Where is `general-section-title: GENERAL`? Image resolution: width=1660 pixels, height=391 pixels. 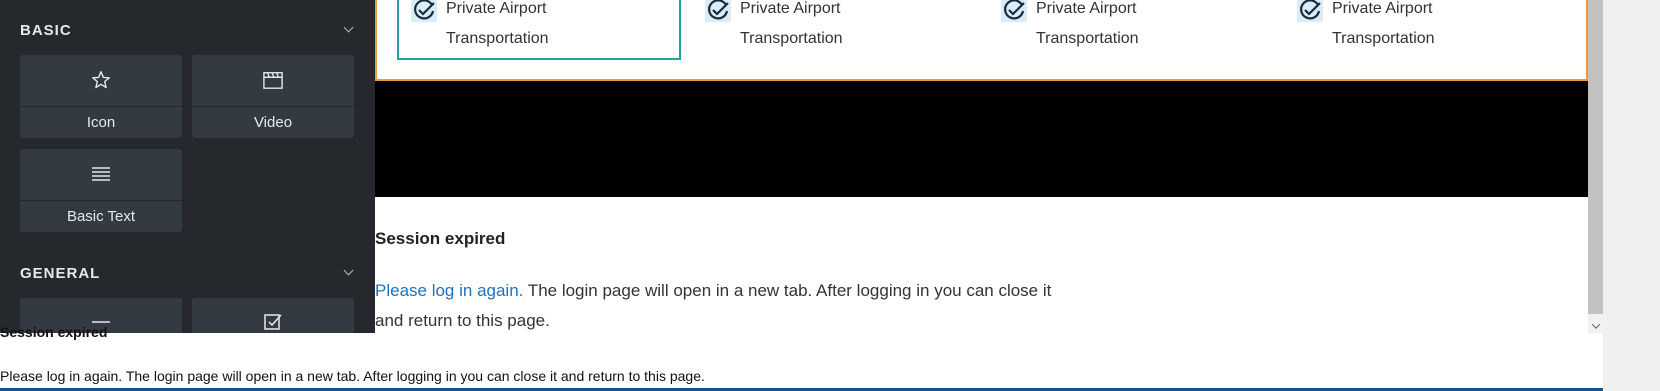
general-section-title: GENERAL is located at coordinates (60, 273).